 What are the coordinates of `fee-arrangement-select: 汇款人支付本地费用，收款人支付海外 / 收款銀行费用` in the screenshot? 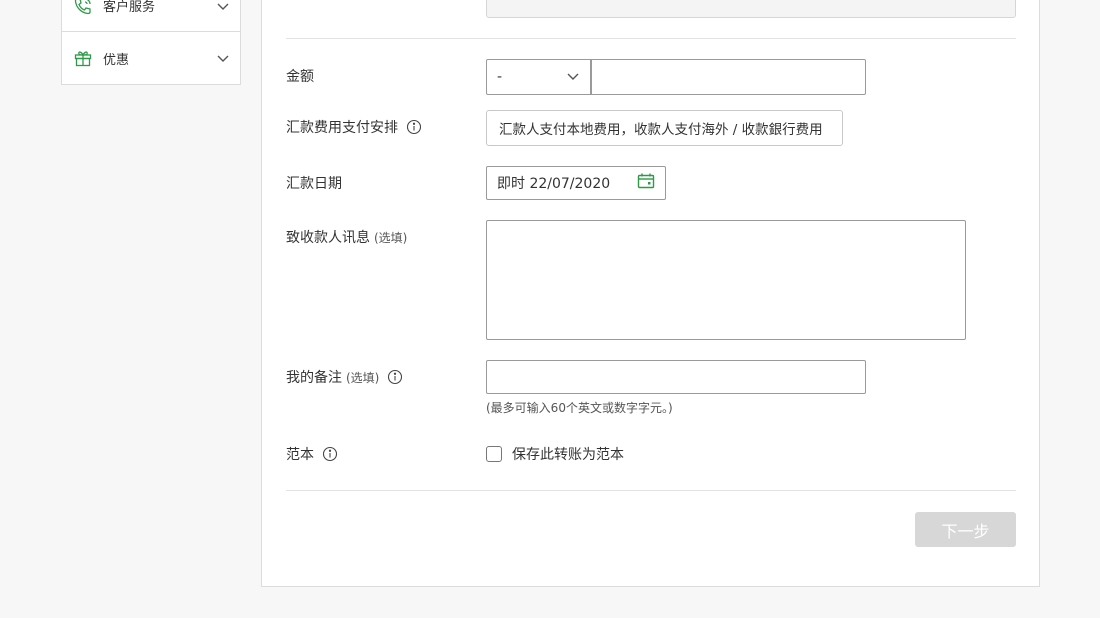 It's located at (664, 128).